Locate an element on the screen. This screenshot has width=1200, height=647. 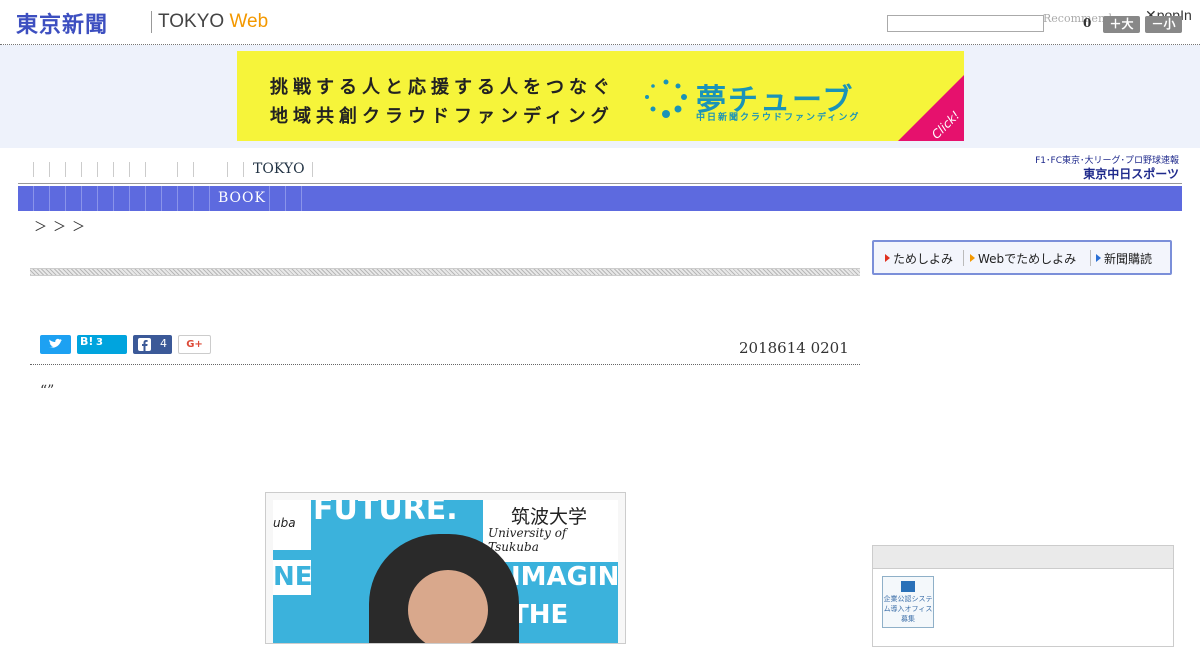
sidebar-link-subscribe: 新聞購読 is located at coordinates (1124, 258).